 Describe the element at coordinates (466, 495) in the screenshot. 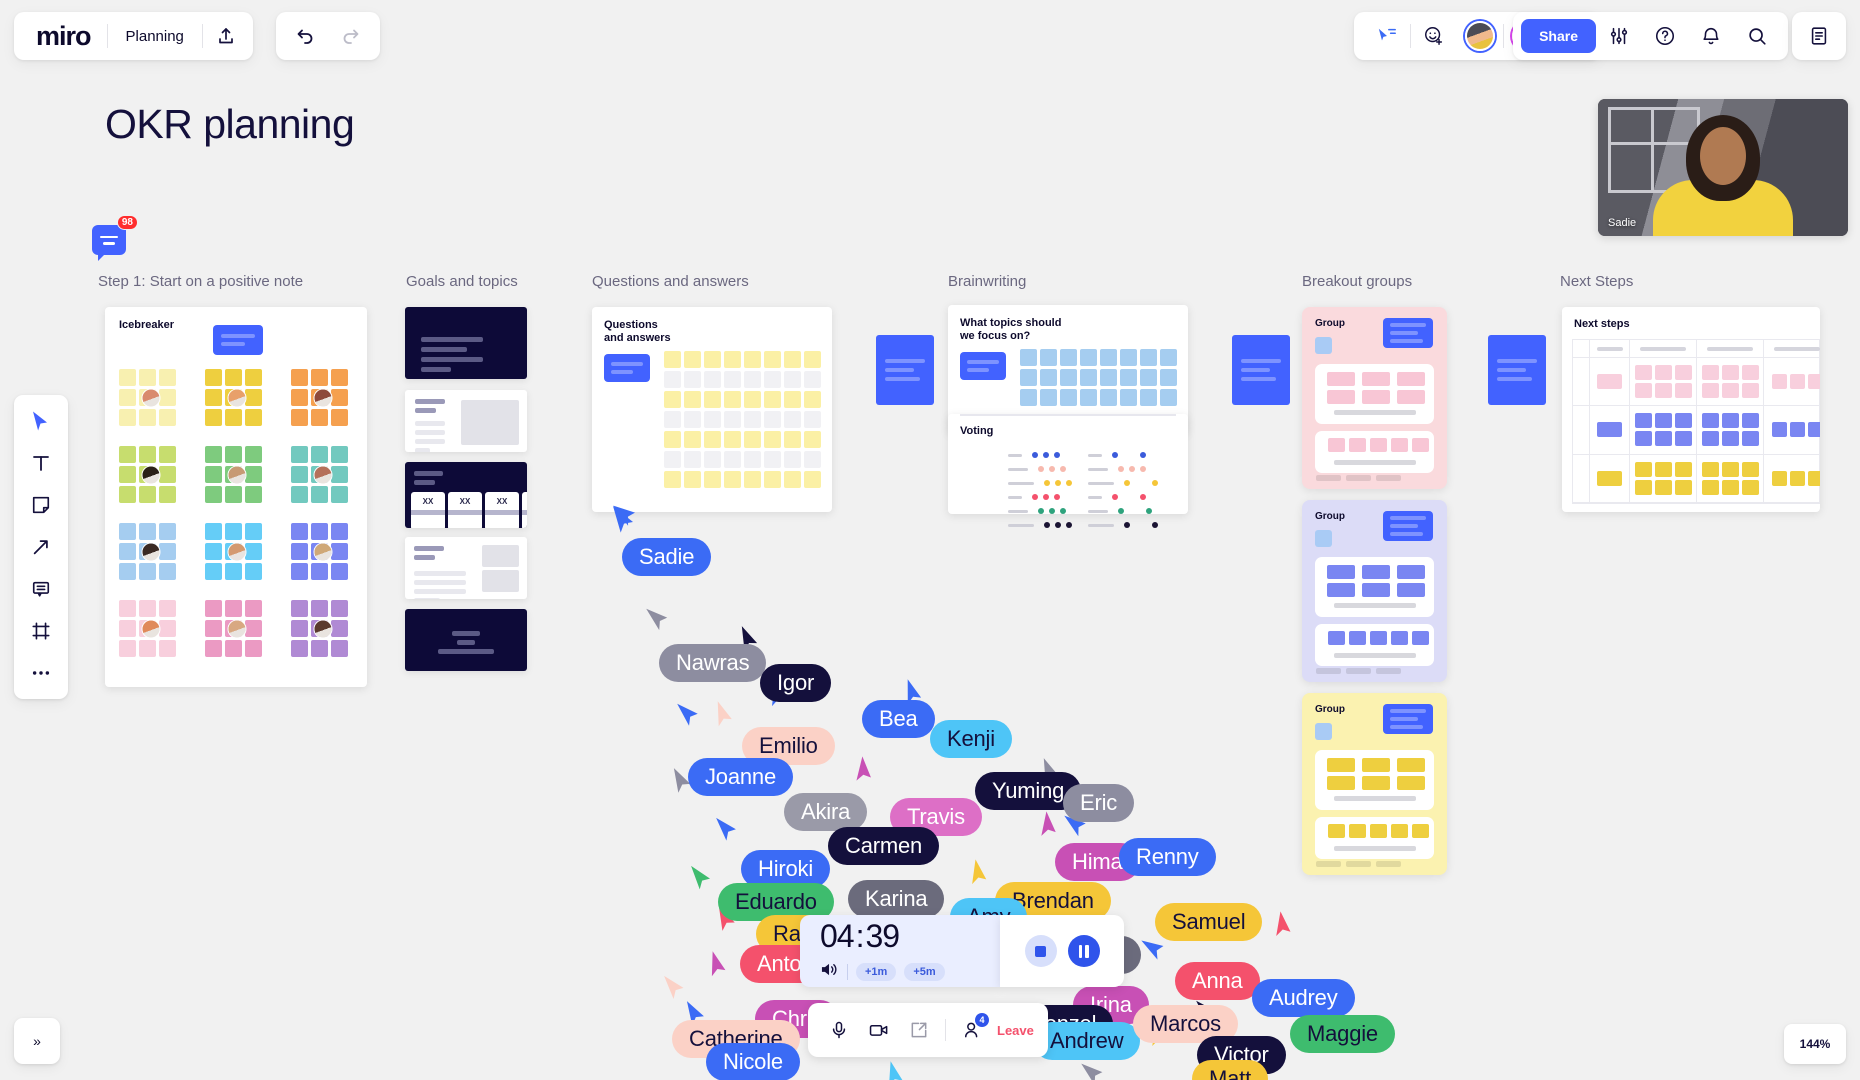

I see `slide-thumbnail-3: XX XX XX XX XX` at that location.